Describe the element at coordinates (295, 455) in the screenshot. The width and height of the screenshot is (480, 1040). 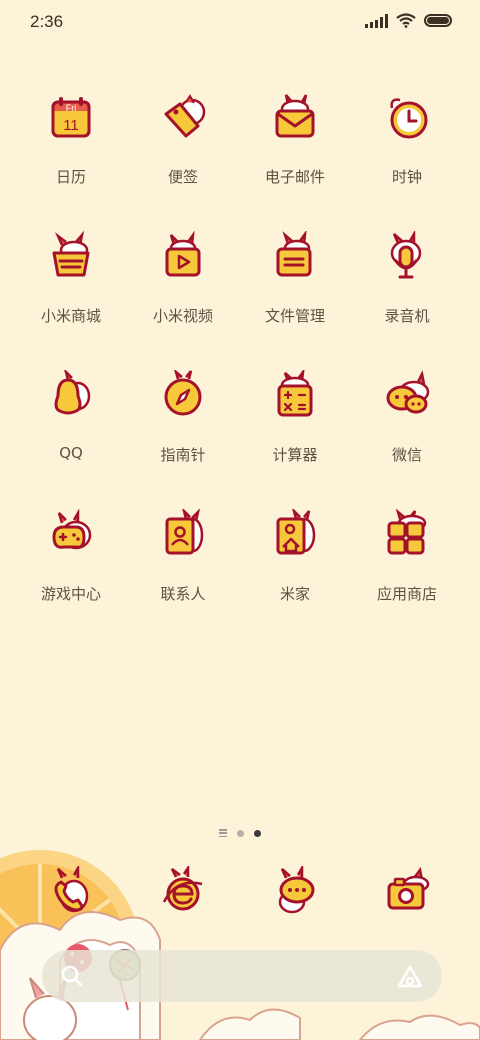
I see `app-label: 计算器` at that location.